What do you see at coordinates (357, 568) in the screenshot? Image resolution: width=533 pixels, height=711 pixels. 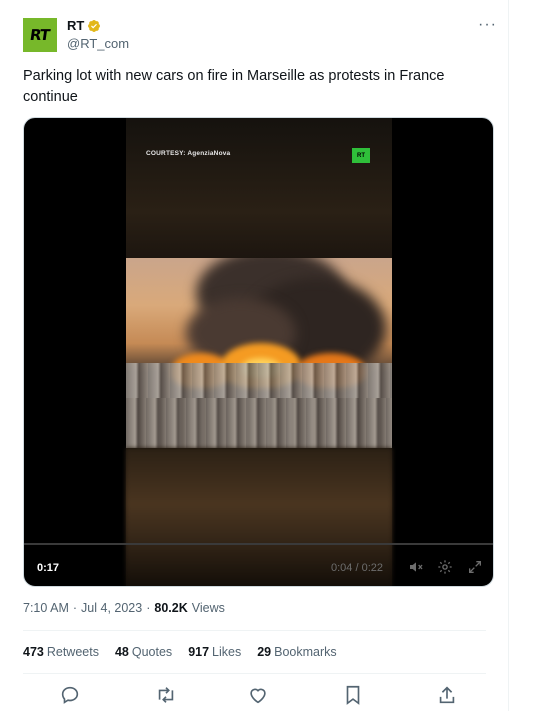 I see `video-time-readout: 0:04 / 0:22` at bounding box center [357, 568].